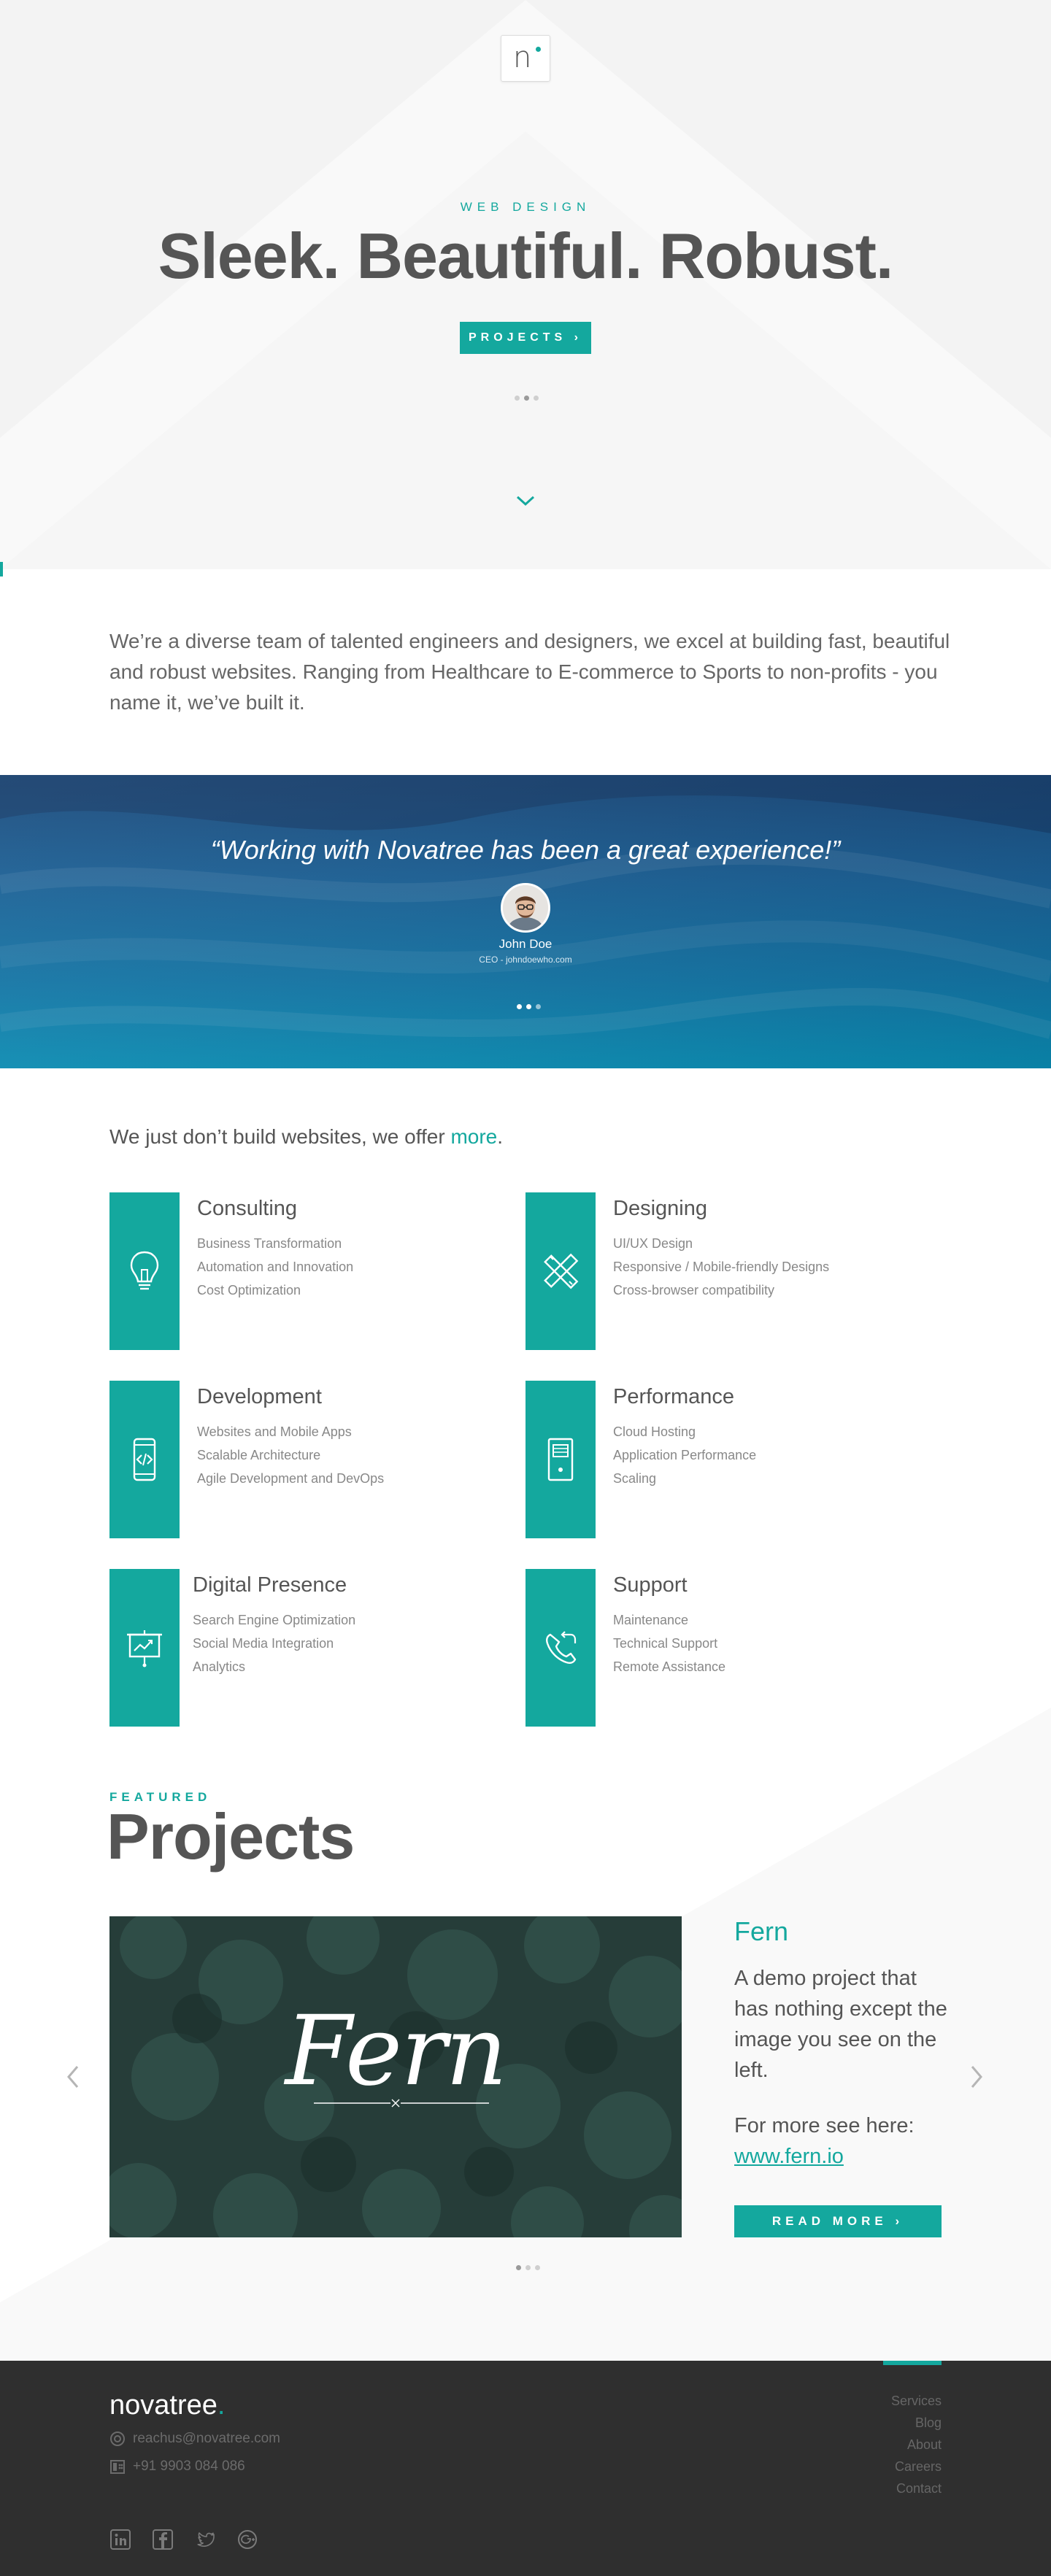 The width and height of the screenshot is (1051, 2576). What do you see at coordinates (270, 1585) in the screenshot?
I see `service-name: Digital Presence` at bounding box center [270, 1585].